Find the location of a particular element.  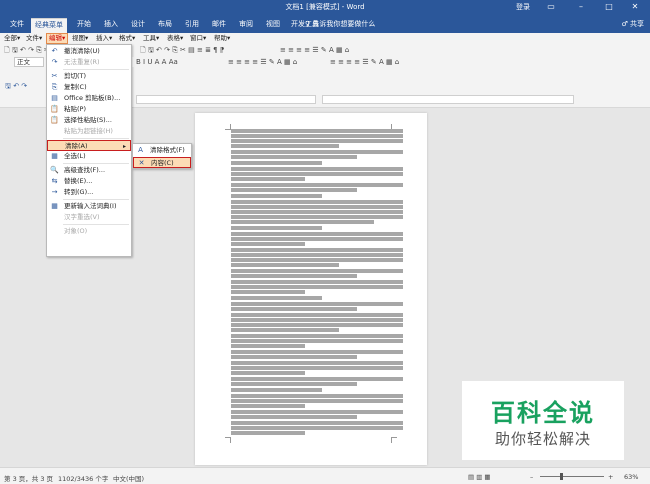

tab-mailings: 邮件 is located at coordinates (219, 25).